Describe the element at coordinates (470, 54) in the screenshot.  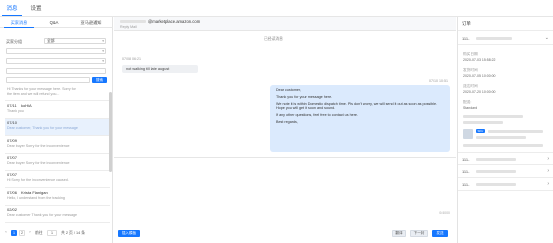
I see `field-label: 购买日期` at that location.